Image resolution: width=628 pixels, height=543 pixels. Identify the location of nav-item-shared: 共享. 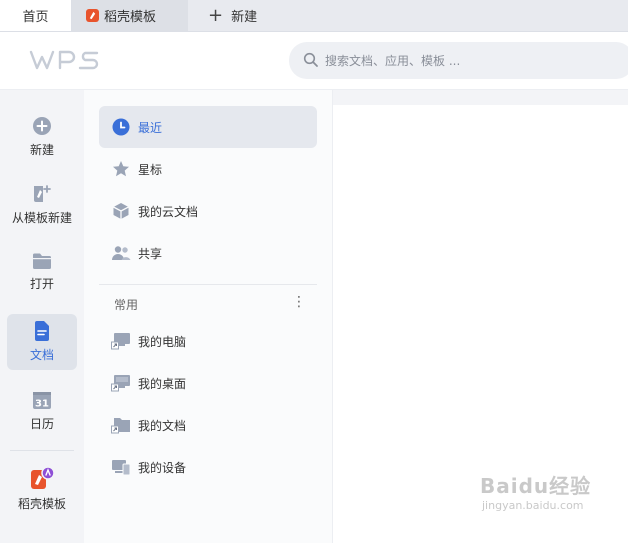
(208, 253).